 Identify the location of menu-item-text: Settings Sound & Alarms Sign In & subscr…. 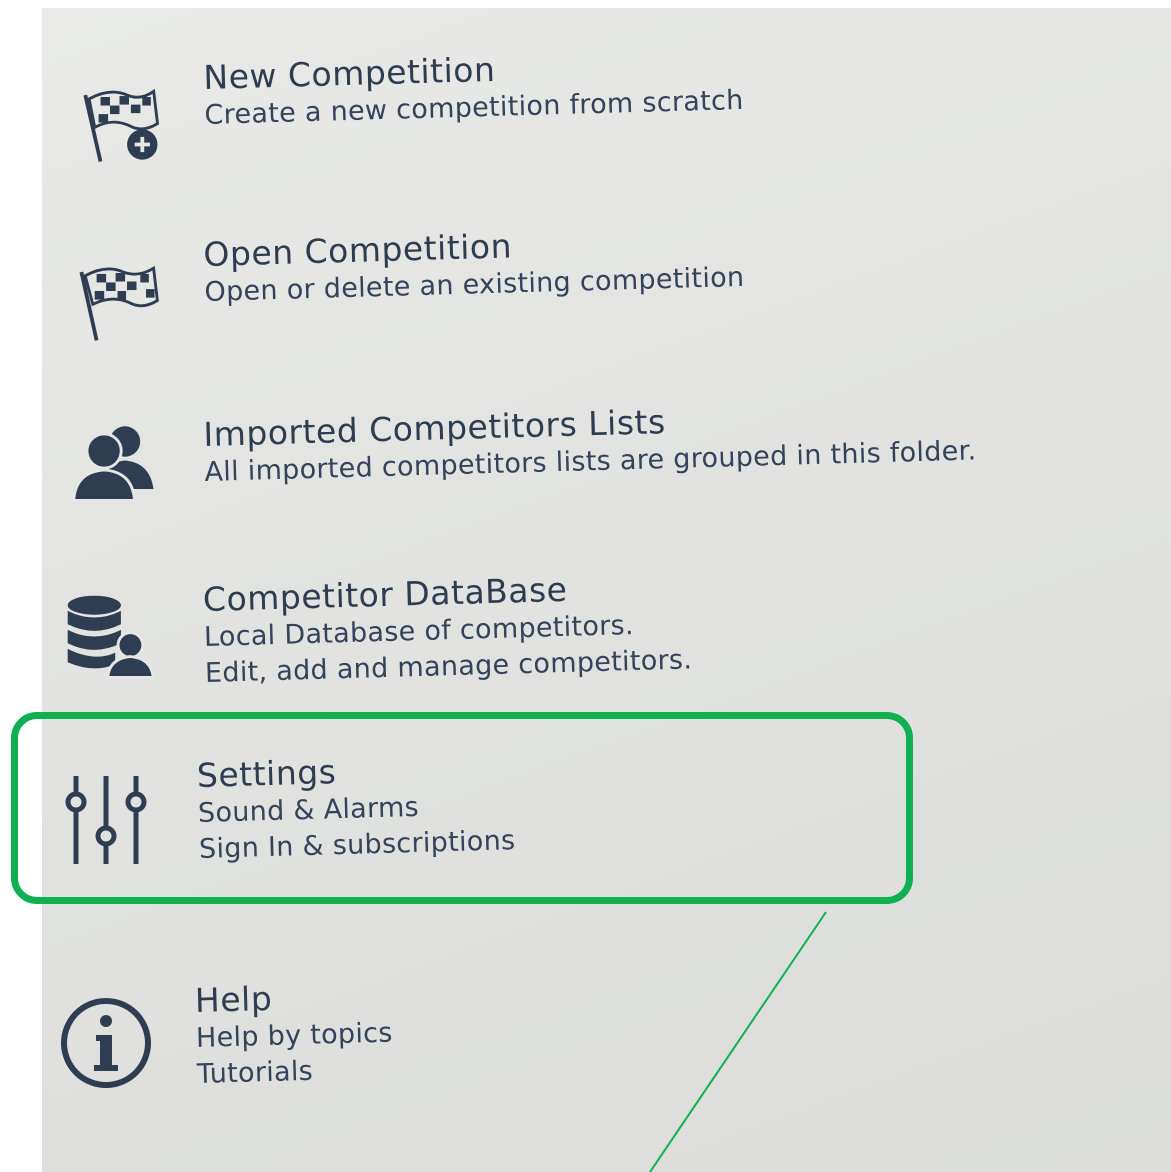
(355, 807).